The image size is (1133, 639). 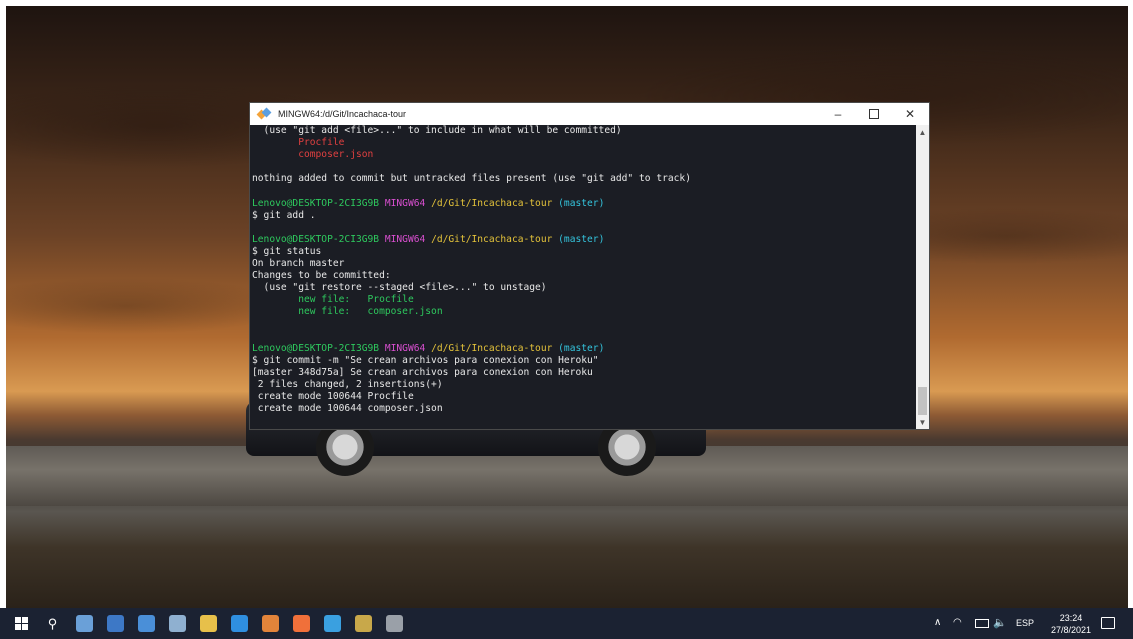 I want to click on firefox-app-icon, so click(x=301, y=623).